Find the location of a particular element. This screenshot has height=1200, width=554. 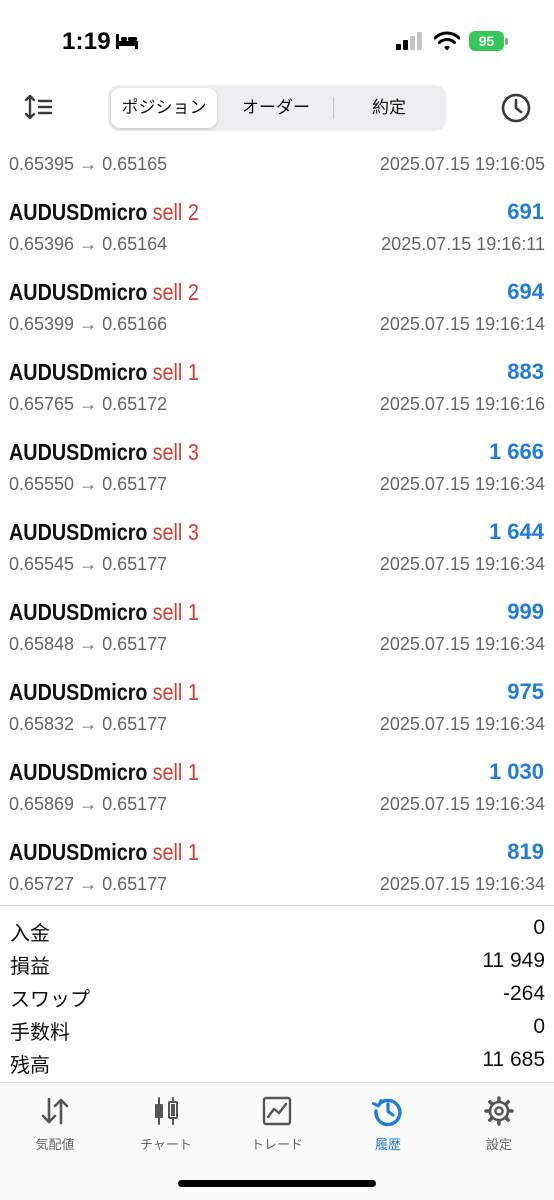

summary-value: 11 949 is located at coordinates (513, 960).